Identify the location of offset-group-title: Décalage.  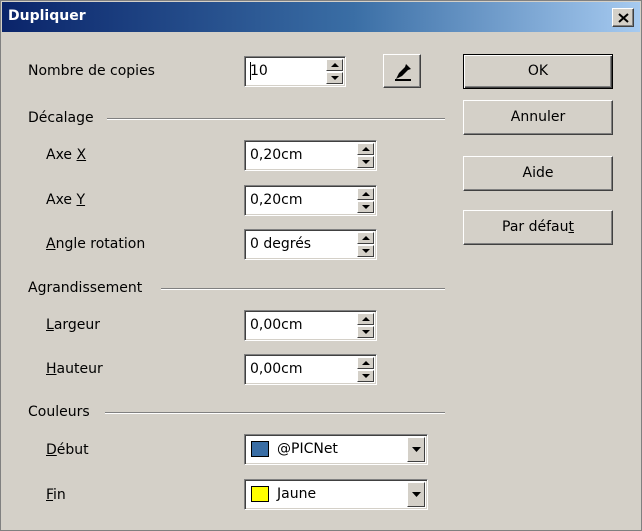
(61, 118).